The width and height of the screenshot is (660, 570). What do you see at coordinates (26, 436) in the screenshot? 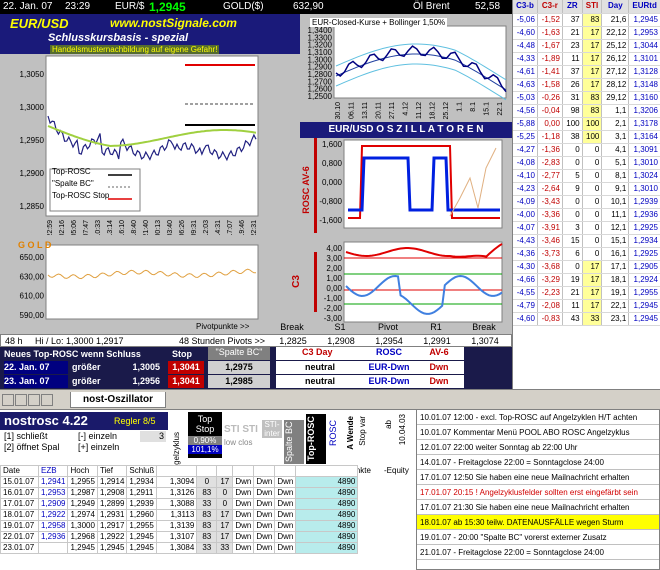
I see `schliesst-option: [1] schließt` at bounding box center [26, 436].